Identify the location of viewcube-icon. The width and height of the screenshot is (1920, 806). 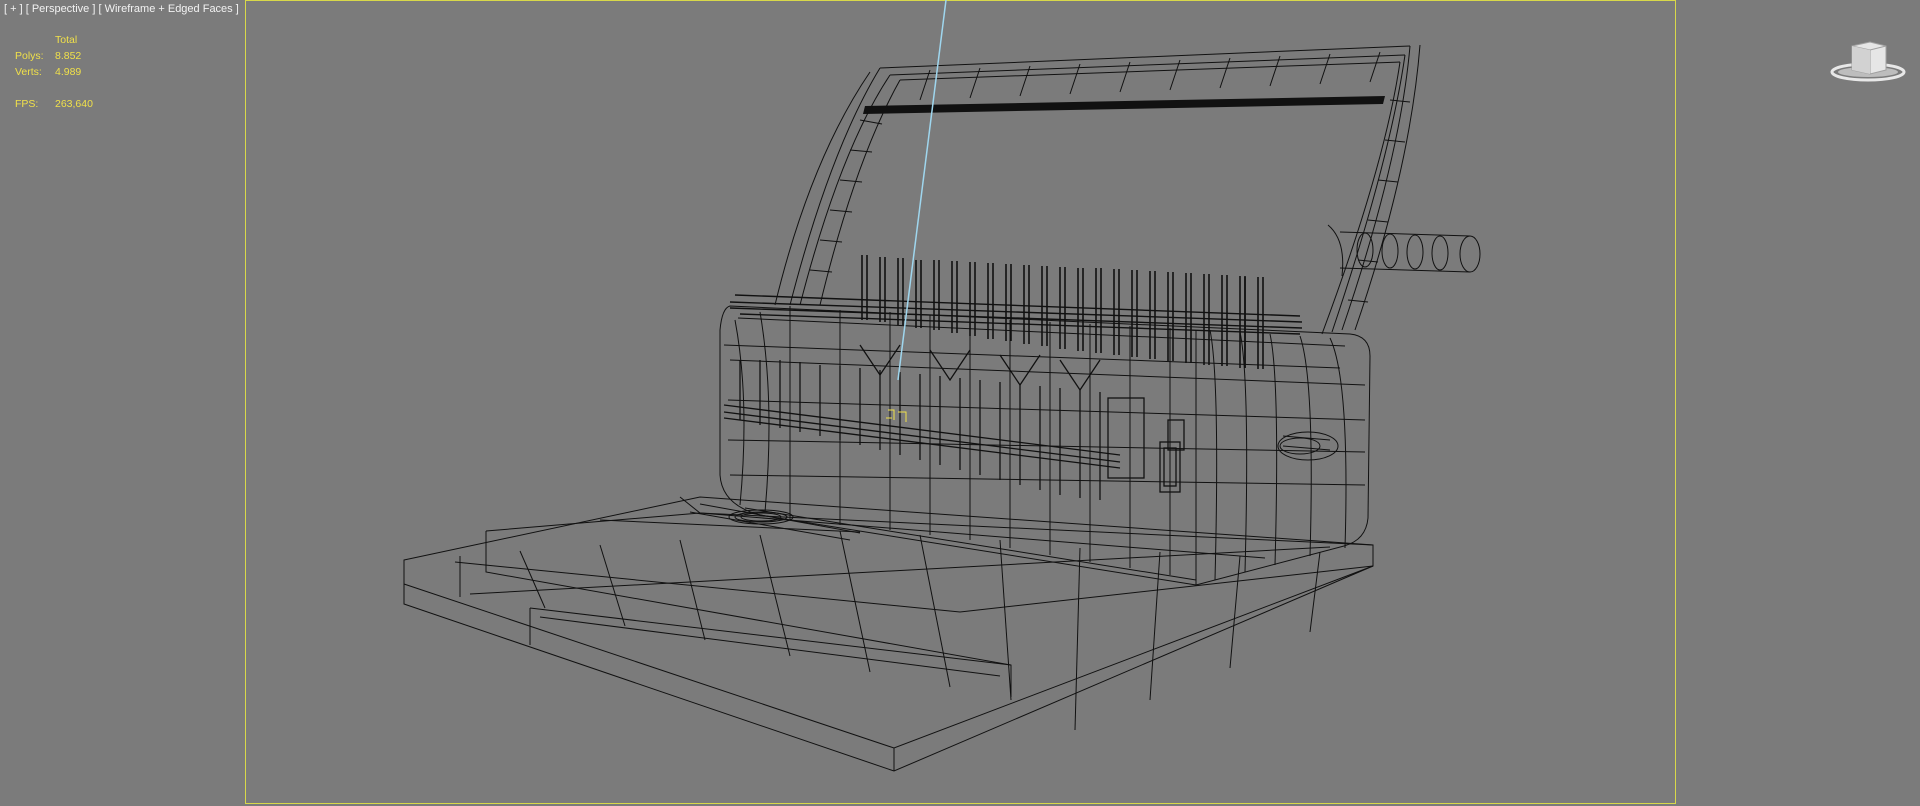
(1868, 60).